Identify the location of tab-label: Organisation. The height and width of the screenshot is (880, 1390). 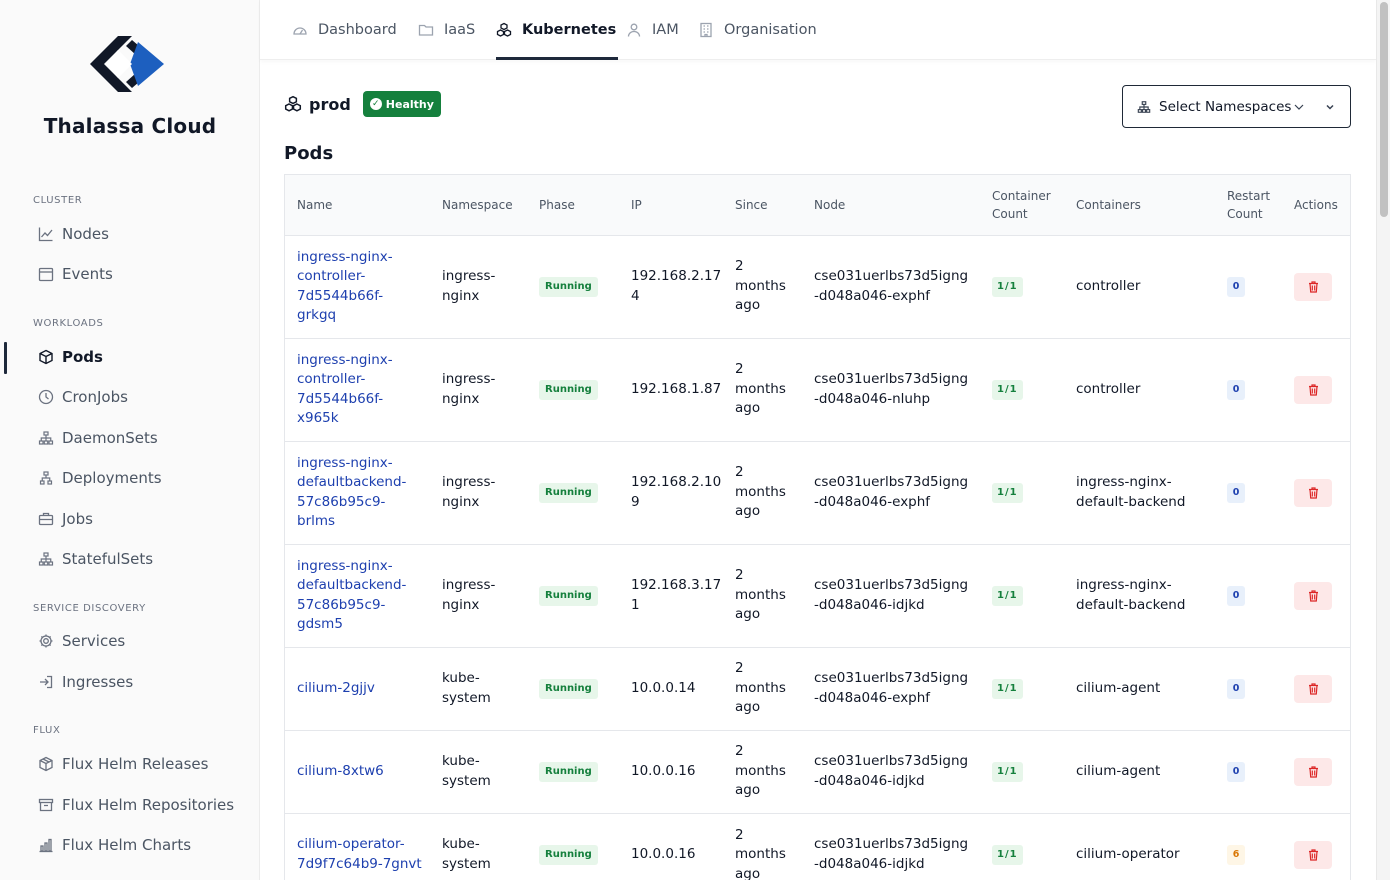
(770, 30).